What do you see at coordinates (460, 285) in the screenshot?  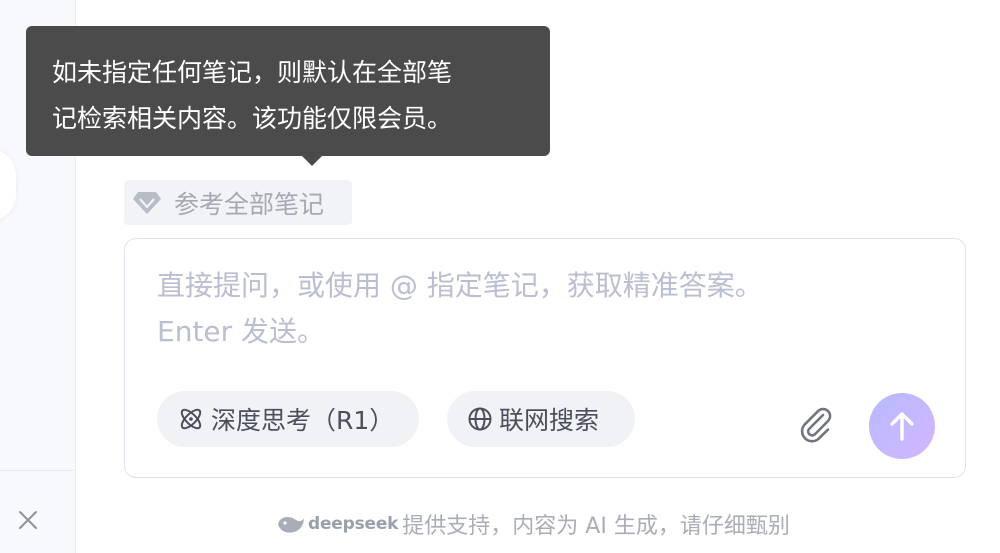 I see `placeholder-line-1: 直接提问，或使用 @ 指定笔记，获取精准答案。` at bounding box center [460, 285].